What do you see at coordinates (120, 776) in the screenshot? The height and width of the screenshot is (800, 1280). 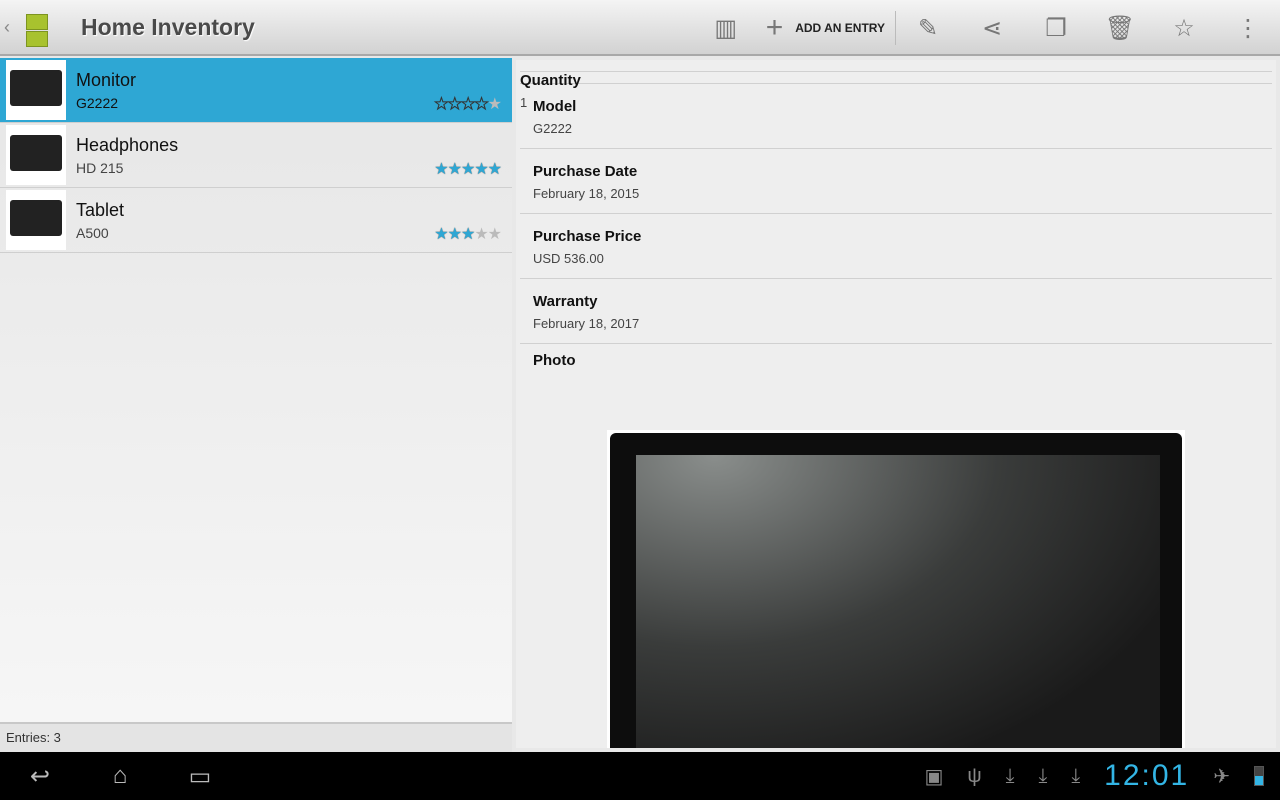 I see `home-button: ⌂` at bounding box center [120, 776].